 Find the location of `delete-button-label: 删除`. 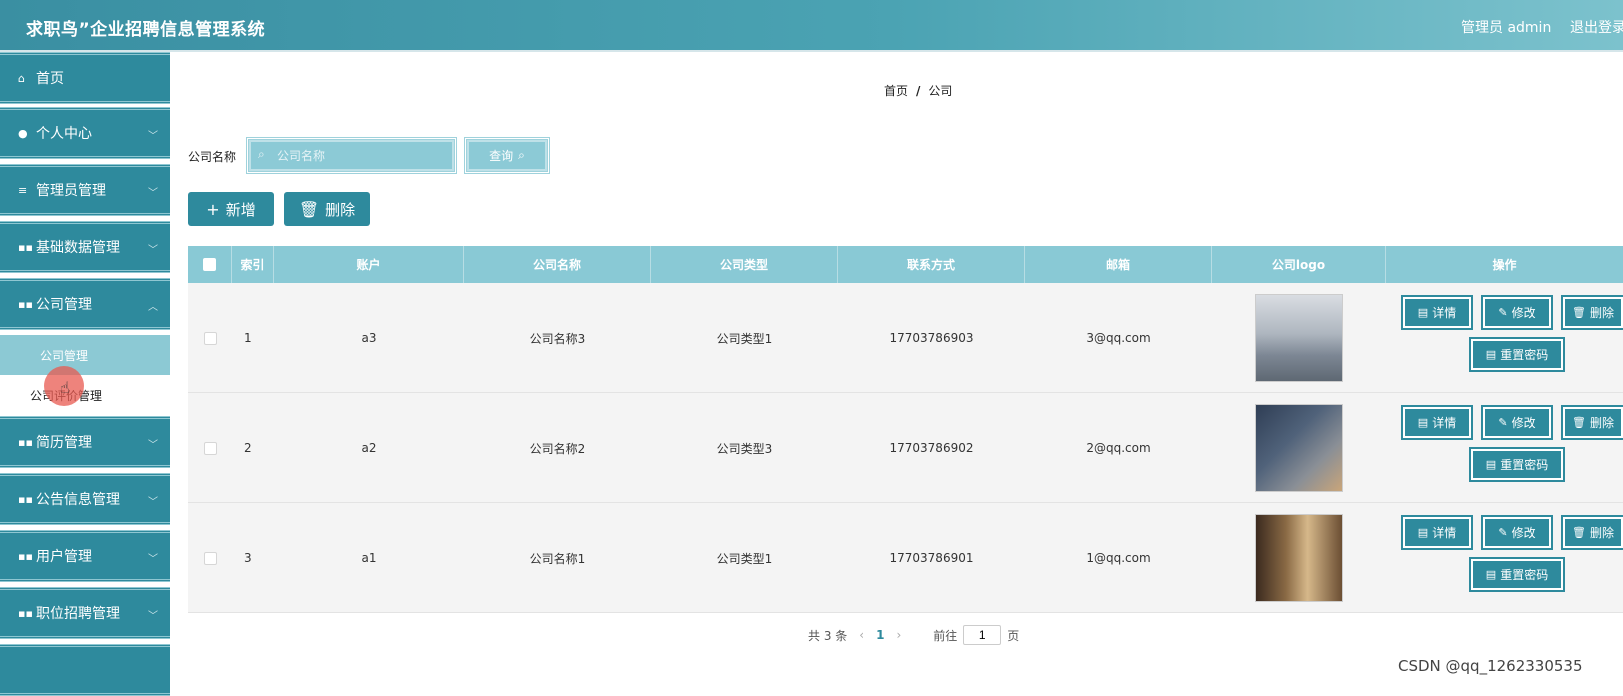

delete-button-label: 删除 is located at coordinates (340, 209).